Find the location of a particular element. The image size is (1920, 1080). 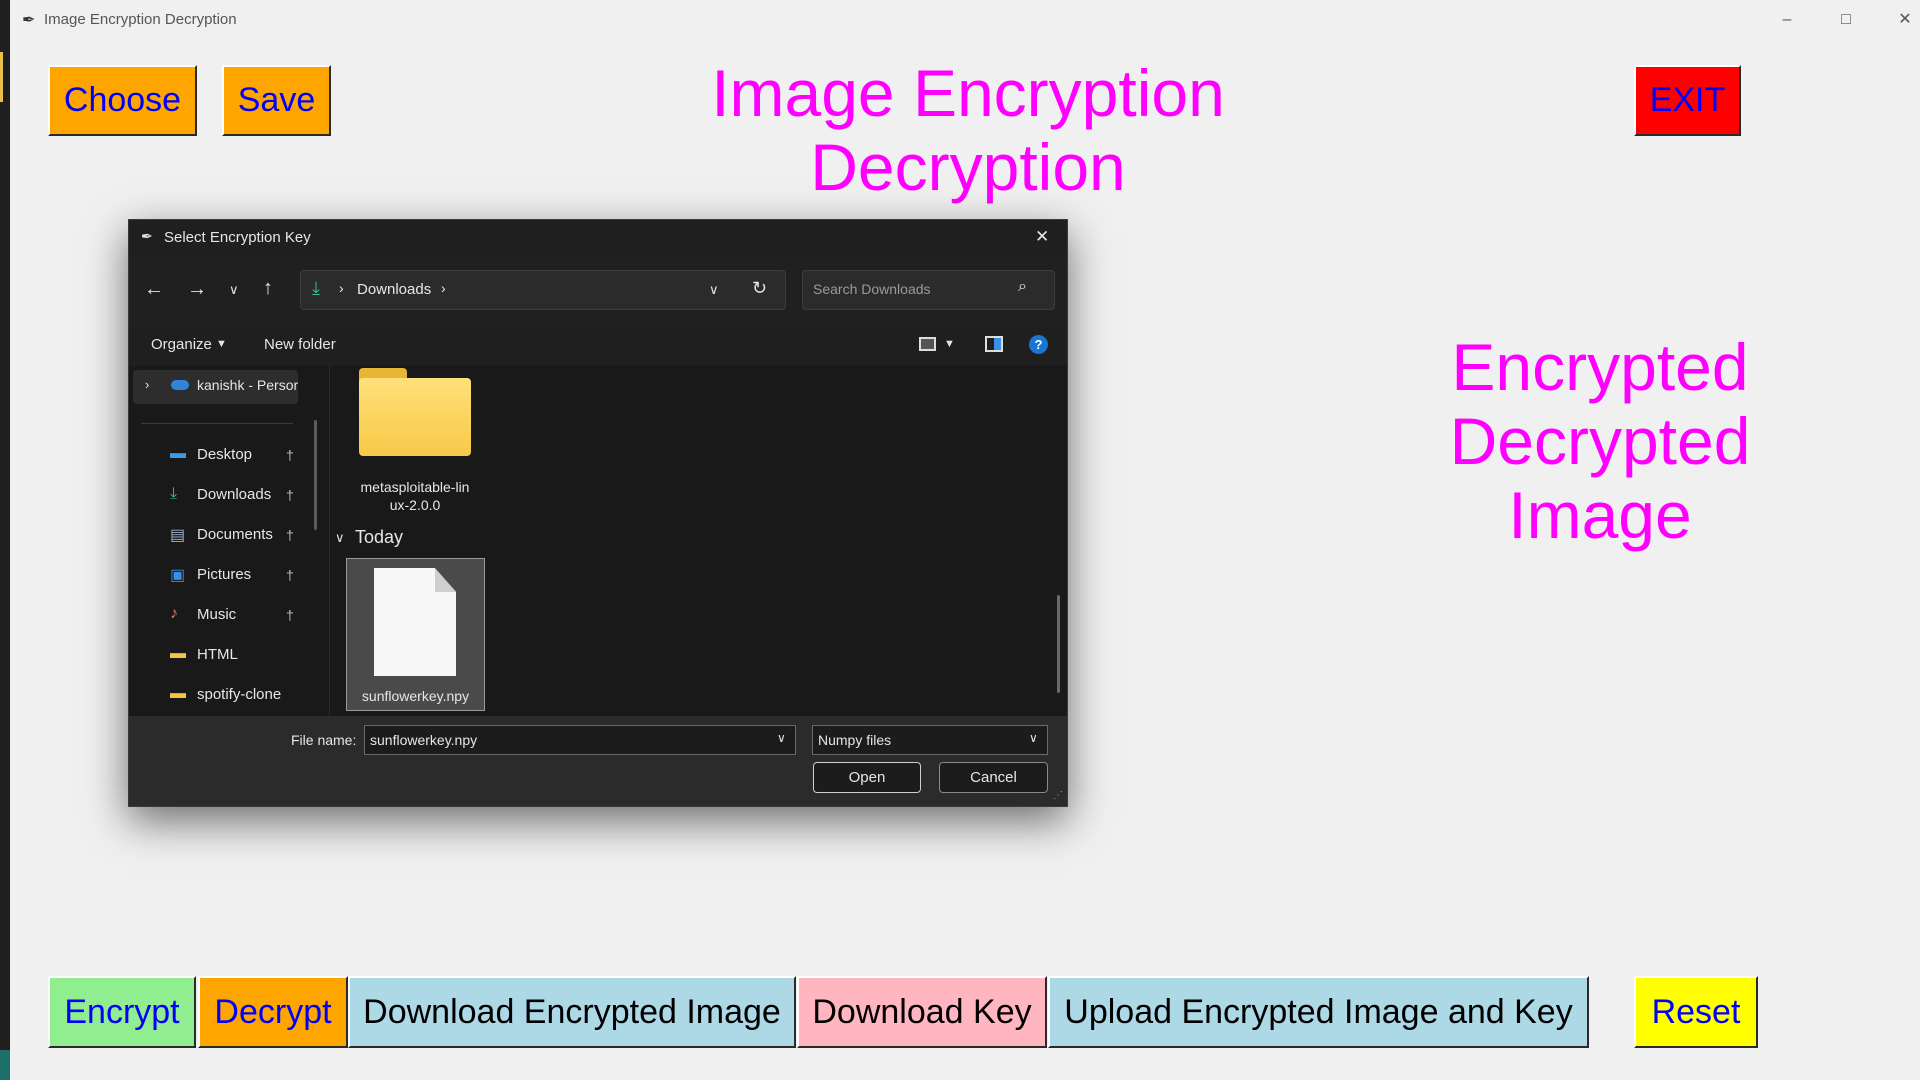

recent-dropdown-icon: ∨ is located at coordinates (234, 290).